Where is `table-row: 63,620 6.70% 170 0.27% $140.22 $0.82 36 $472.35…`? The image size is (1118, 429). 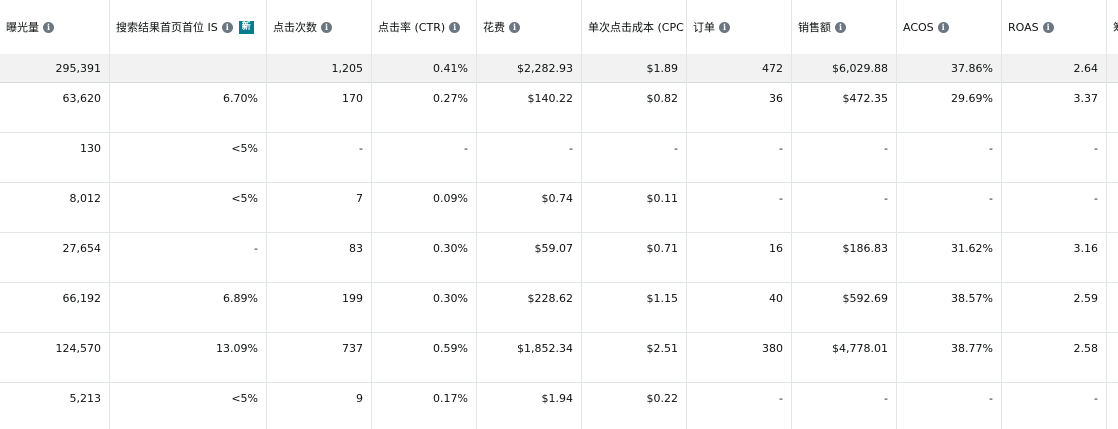
table-row: 63,620 6.70% 170 0.27% $140.22 $0.82 36 $472.35… is located at coordinates (559, 107).